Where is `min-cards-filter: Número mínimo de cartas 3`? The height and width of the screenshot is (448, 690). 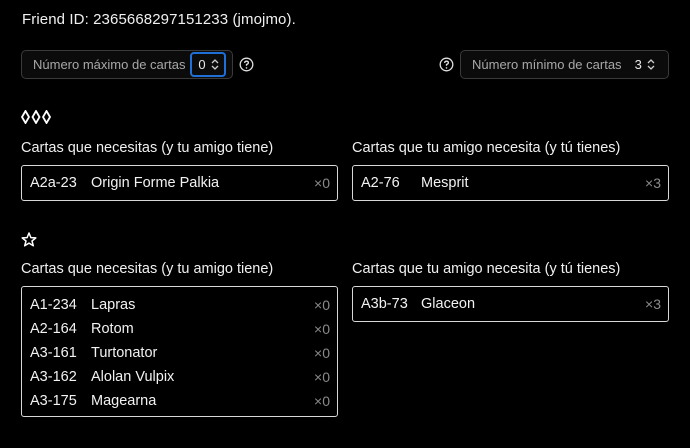
min-cards-filter: Número mínimo de cartas 3 is located at coordinates (564, 64).